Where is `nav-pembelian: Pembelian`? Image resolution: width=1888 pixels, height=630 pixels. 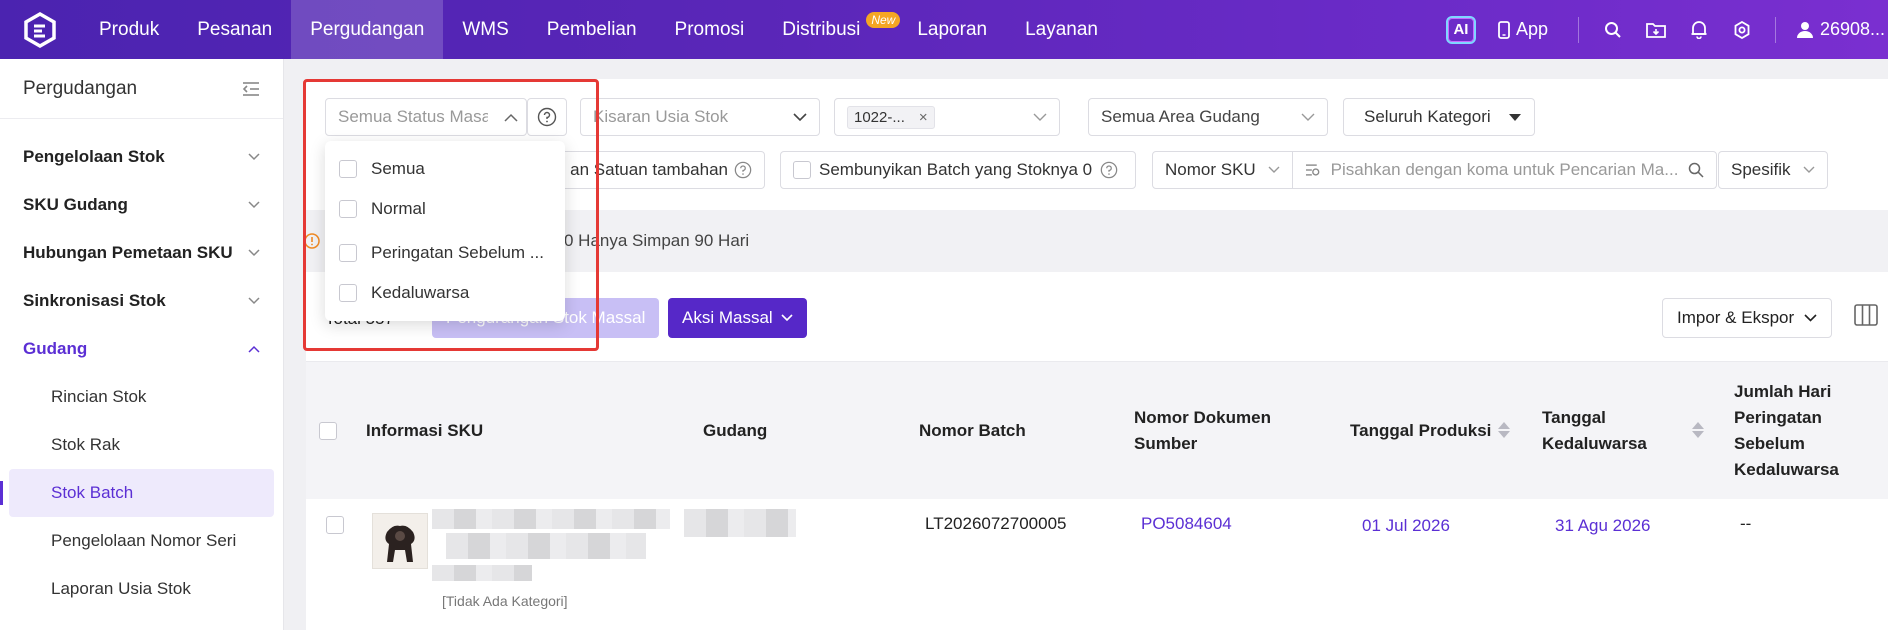 nav-pembelian: Pembelian is located at coordinates (592, 29).